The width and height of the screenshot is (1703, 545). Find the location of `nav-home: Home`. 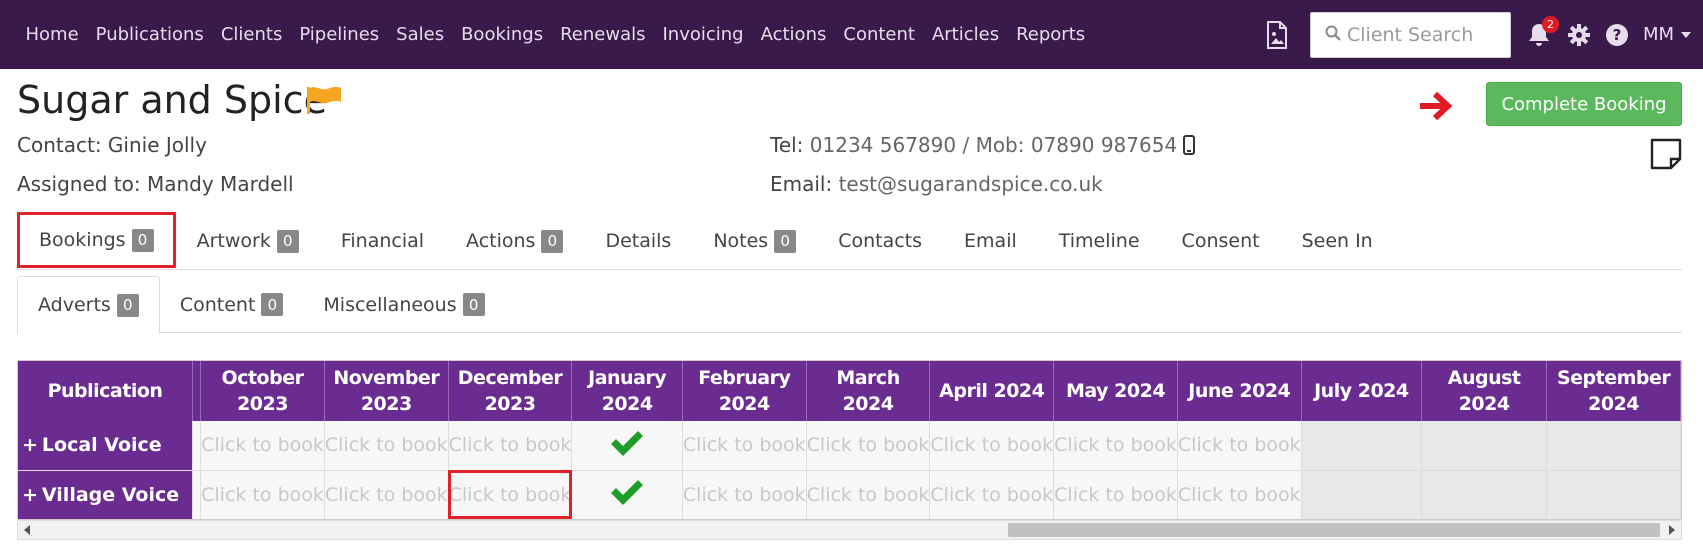

nav-home: Home is located at coordinates (52, 34).